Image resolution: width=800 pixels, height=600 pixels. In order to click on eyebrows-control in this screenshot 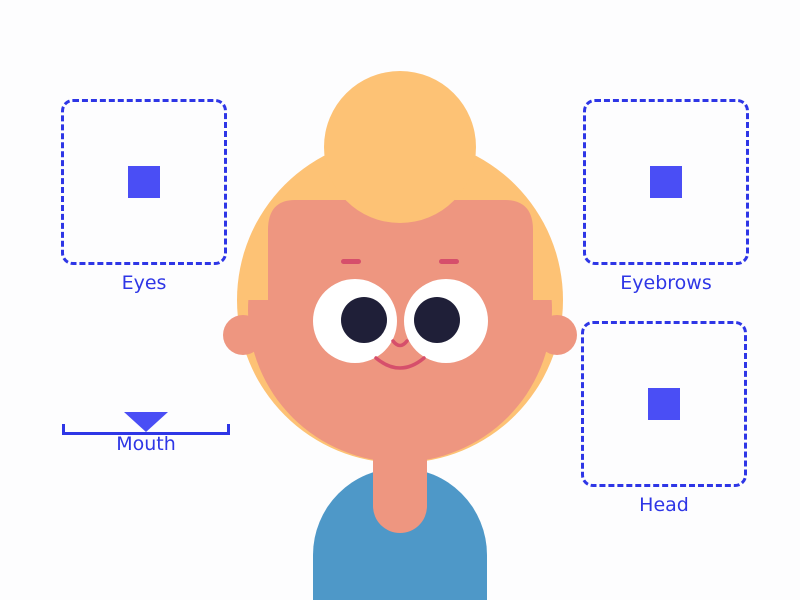, I will do `click(666, 182)`.